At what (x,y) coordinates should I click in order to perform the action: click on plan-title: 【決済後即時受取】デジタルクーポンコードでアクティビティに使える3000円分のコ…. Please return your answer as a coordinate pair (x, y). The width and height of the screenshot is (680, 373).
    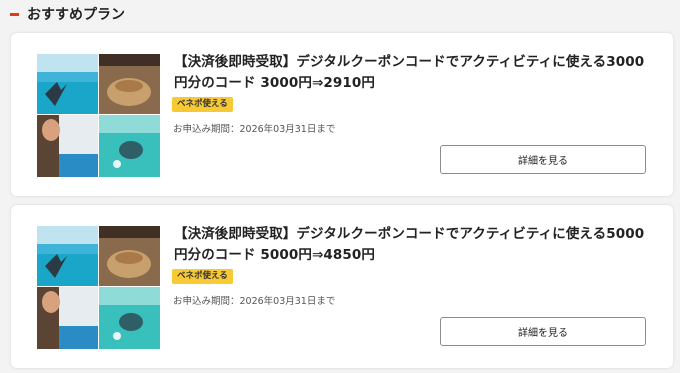
    Looking at the image, I should click on (414, 73).